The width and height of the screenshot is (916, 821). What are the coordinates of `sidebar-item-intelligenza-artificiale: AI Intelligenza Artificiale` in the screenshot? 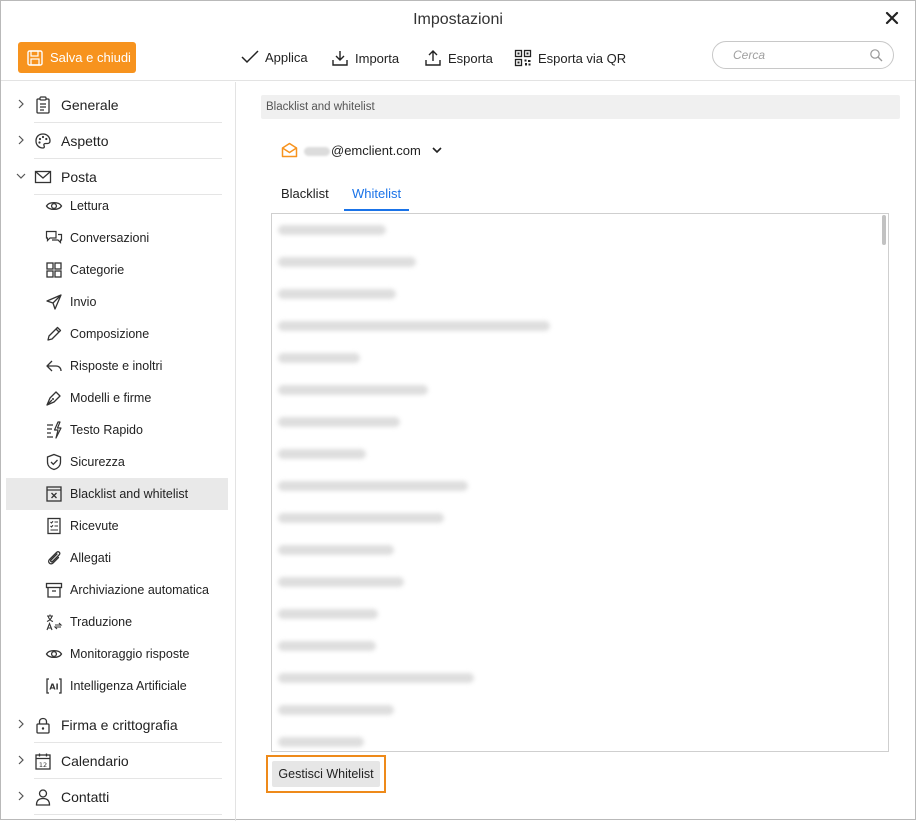 It's located at (117, 686).